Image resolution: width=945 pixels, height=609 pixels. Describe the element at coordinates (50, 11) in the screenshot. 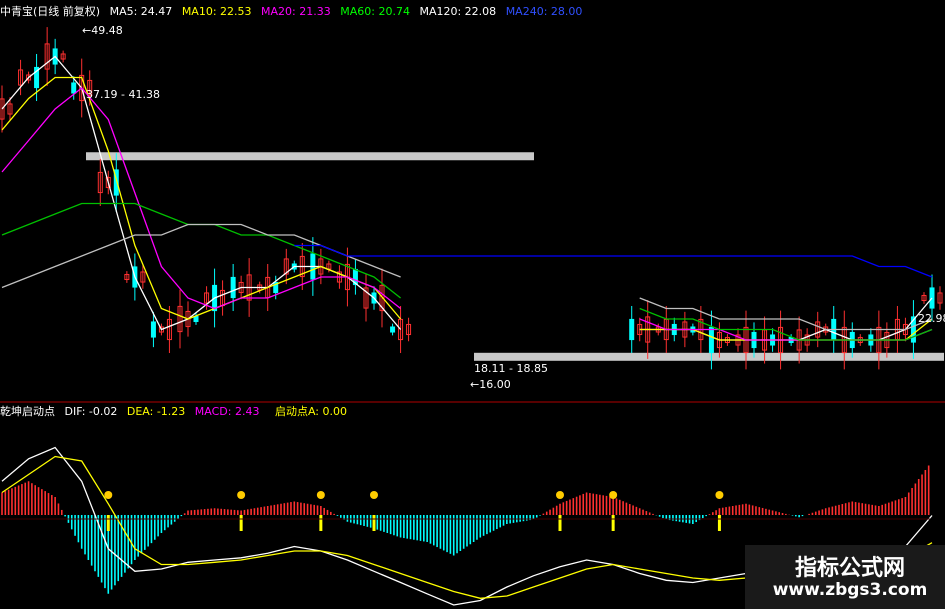

I see `stock-title: 中青宝(日线 前复权)` at that location.